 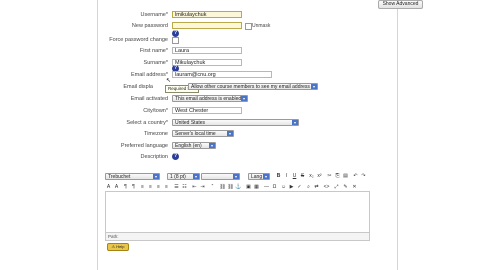 I want to click on font-size-select: 1 (8 pt) ▾, so click(x=183, y=176).